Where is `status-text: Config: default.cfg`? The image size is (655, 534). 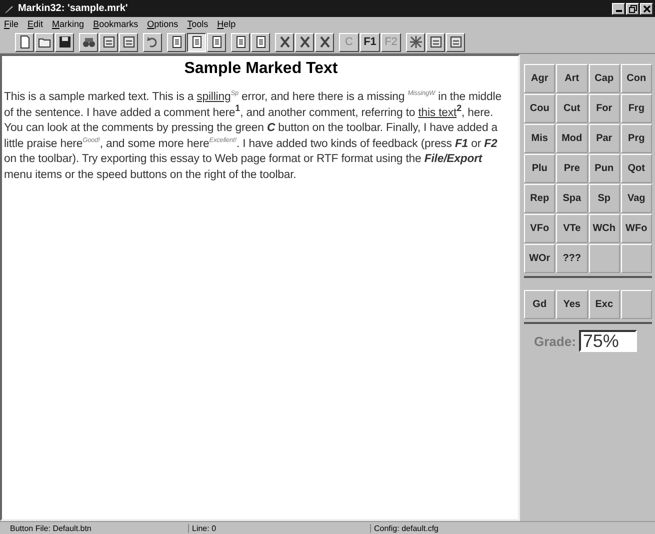
status-text: Config: default.cfg is located at coordinates (406, 528).